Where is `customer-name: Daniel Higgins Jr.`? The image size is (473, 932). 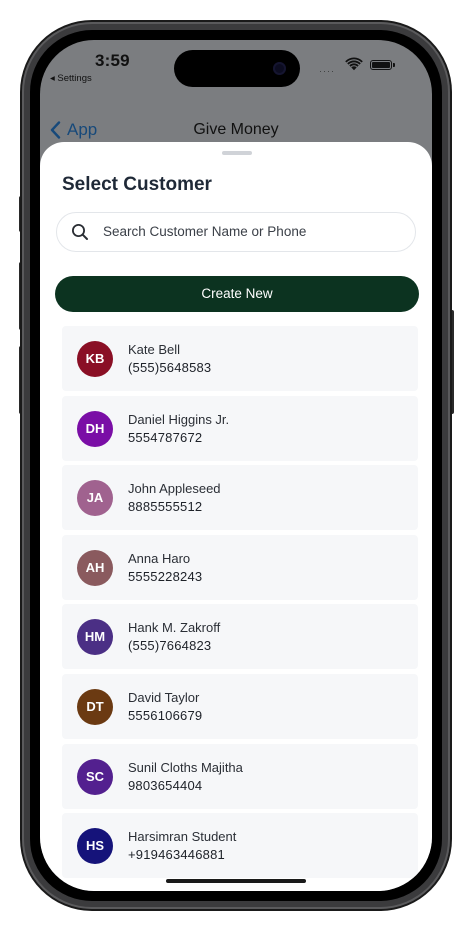 customer-name: Daniel Higgins Jr. is located at coordinates (179, 419).